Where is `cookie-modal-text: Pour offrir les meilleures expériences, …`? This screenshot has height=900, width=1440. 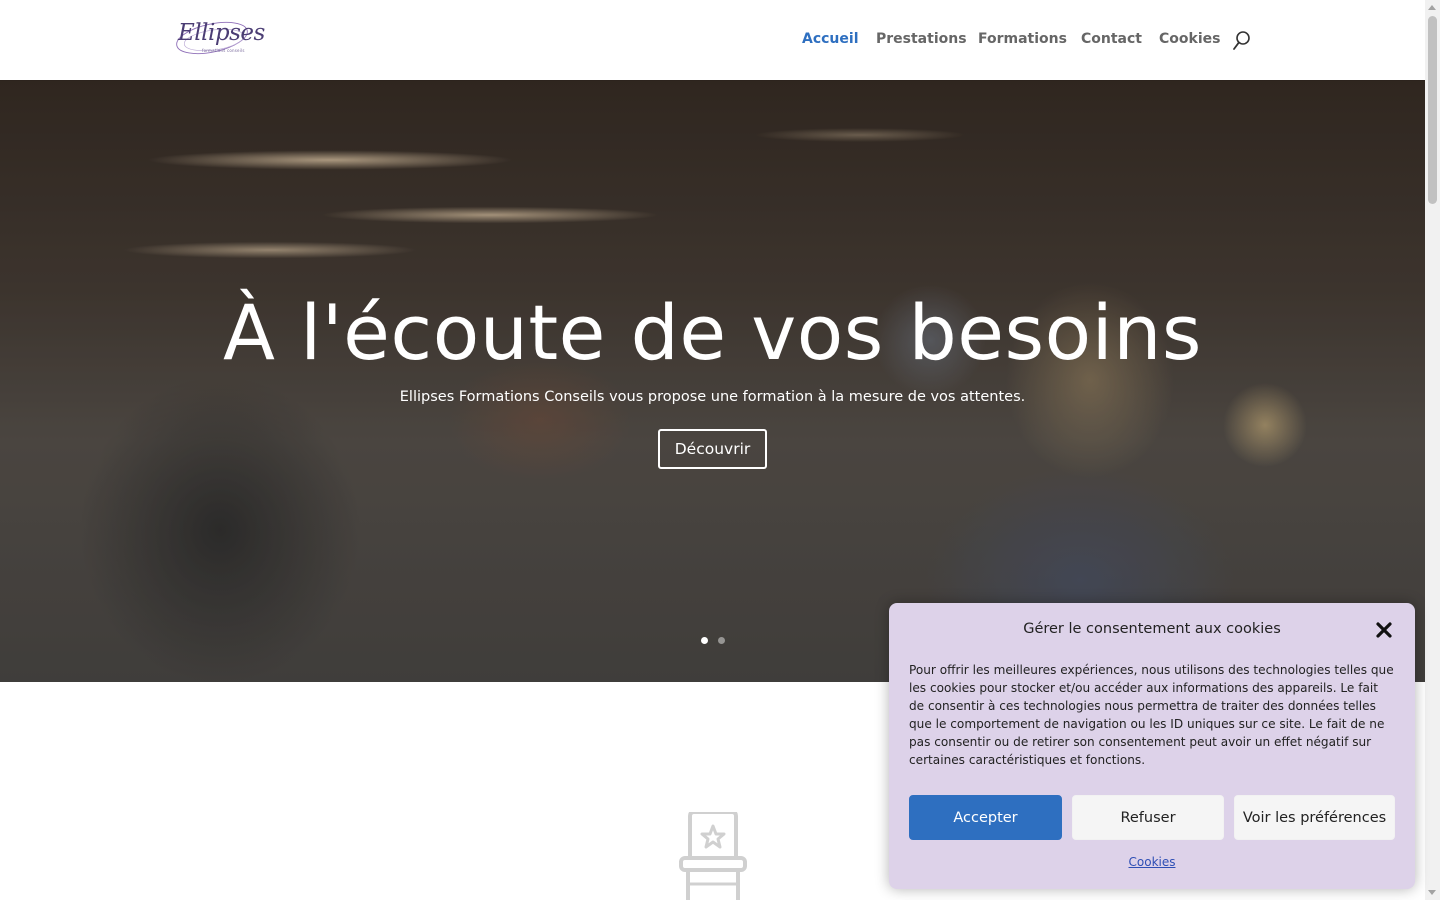
cookie-modal-text: Pour offrir les meilleures expériences, … is located at coordinates (1151, 715).